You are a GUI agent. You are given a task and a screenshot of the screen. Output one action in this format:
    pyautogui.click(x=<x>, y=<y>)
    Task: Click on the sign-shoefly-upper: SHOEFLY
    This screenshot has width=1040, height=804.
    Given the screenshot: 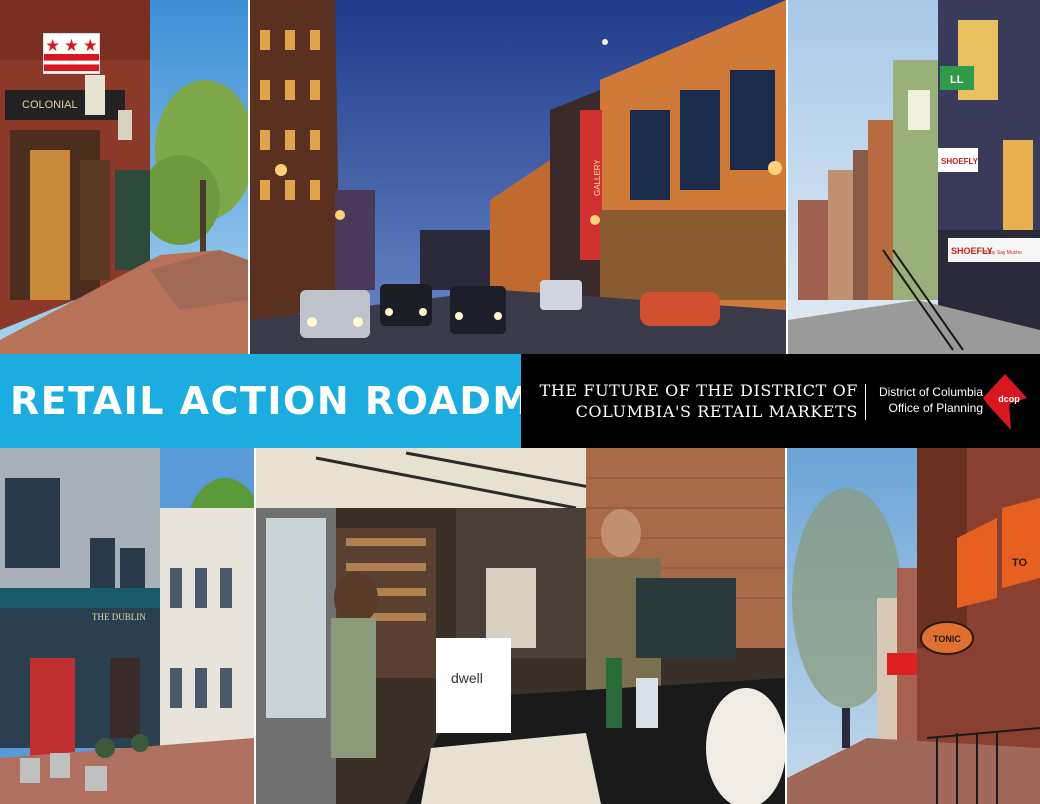 What is the action you would take?
    pyautogui.click(x=960, y=161)
    